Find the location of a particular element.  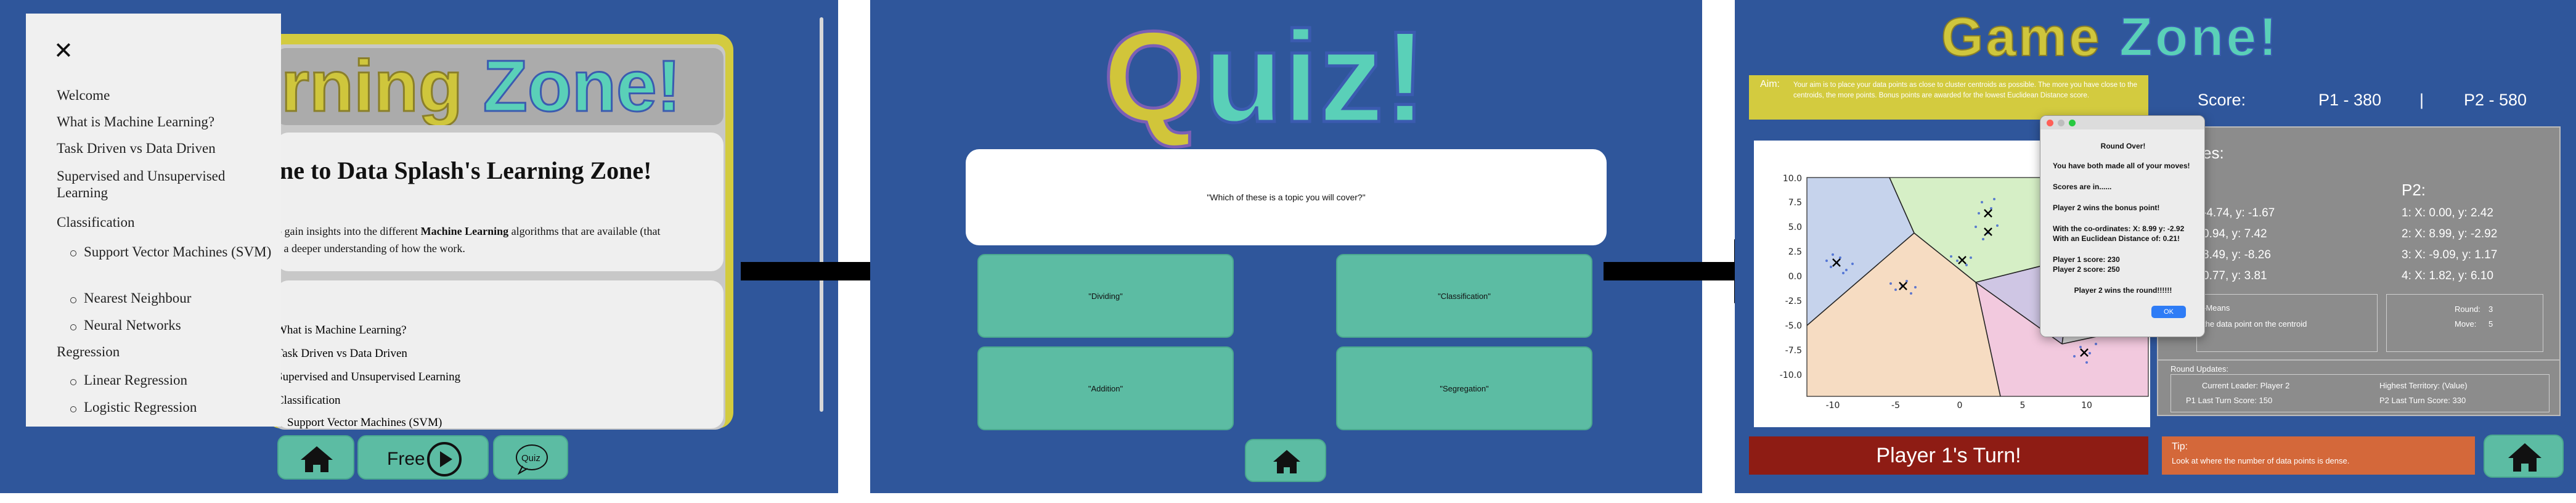

toc-item: Support Vector Machines (SVM) is located at coordinates (365, 422).